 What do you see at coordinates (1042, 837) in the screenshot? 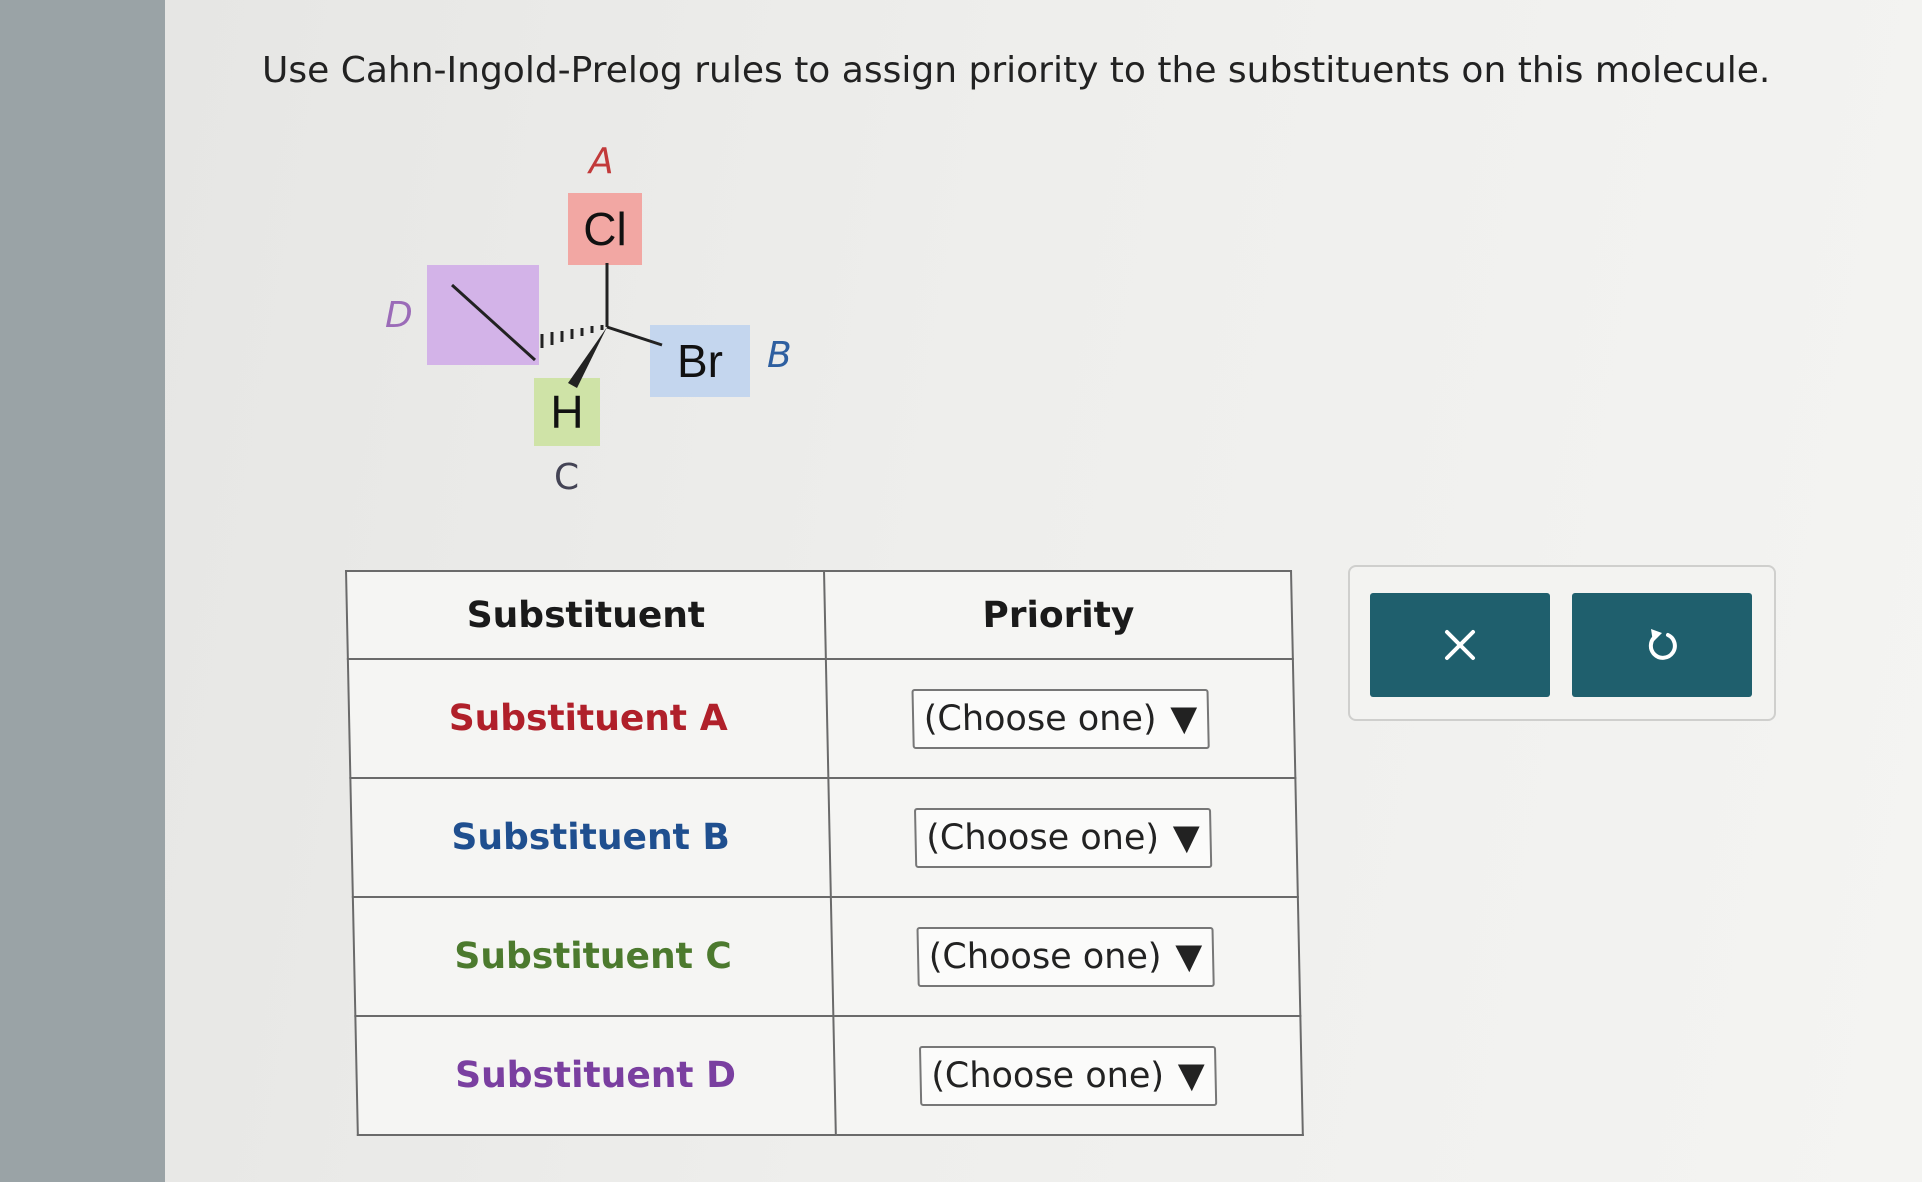
I see `priority-b-value: (Choose one)` at bounding box center [1042, 837].